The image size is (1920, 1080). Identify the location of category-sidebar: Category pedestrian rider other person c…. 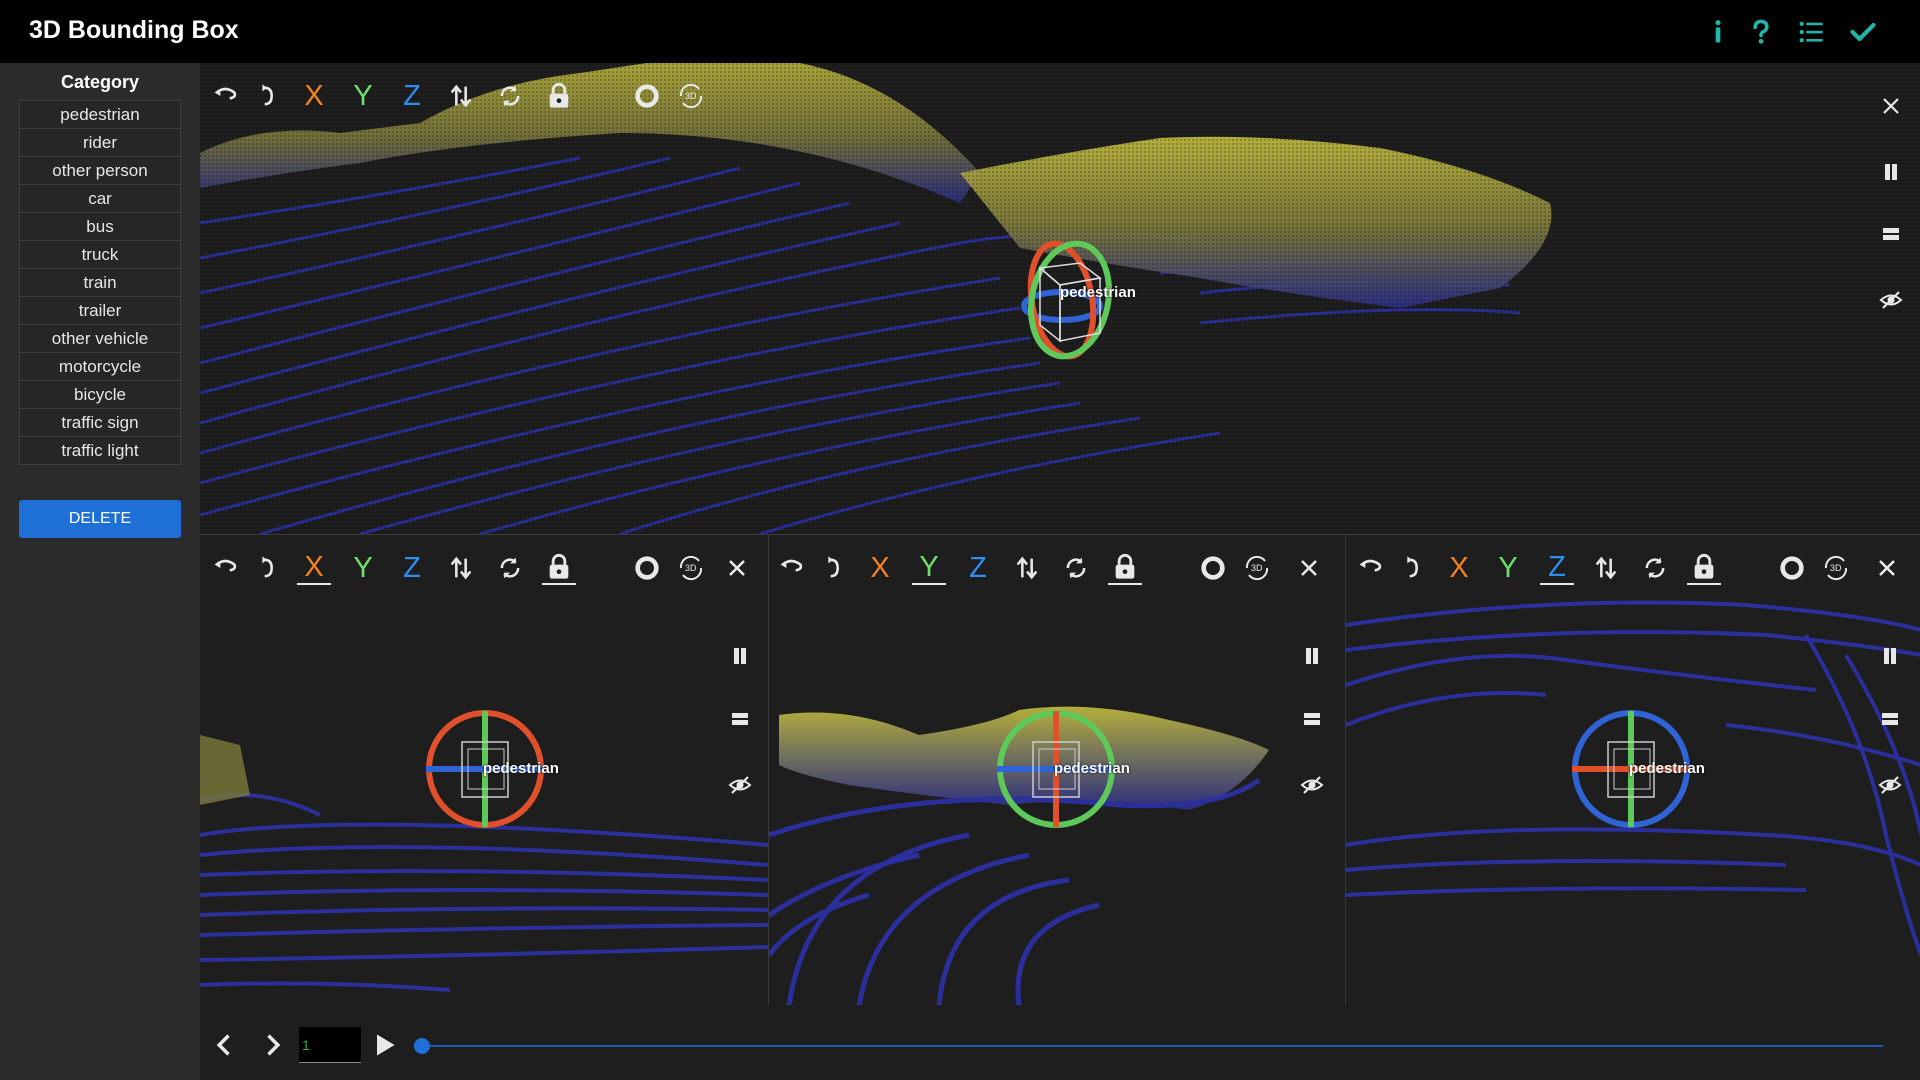
(100, 571).